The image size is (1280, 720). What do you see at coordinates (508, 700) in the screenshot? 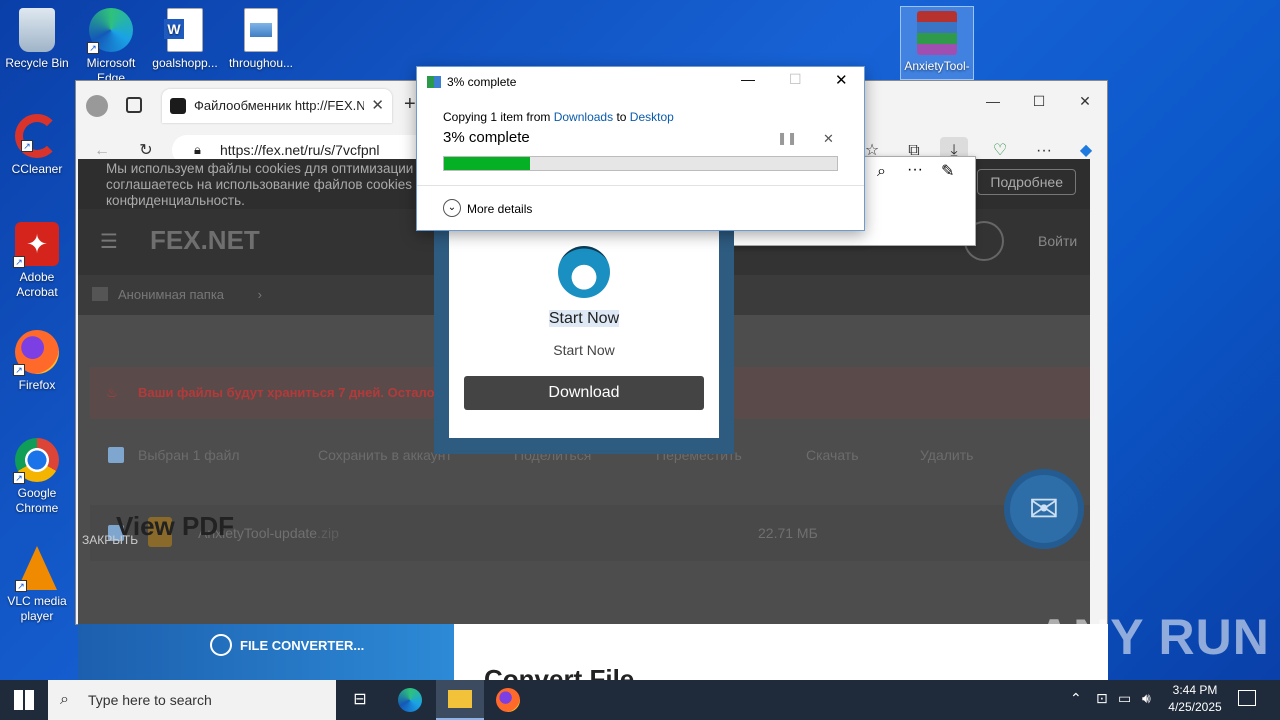
I see `taskbar-firefox-icon` at bounding box center [508, 700].